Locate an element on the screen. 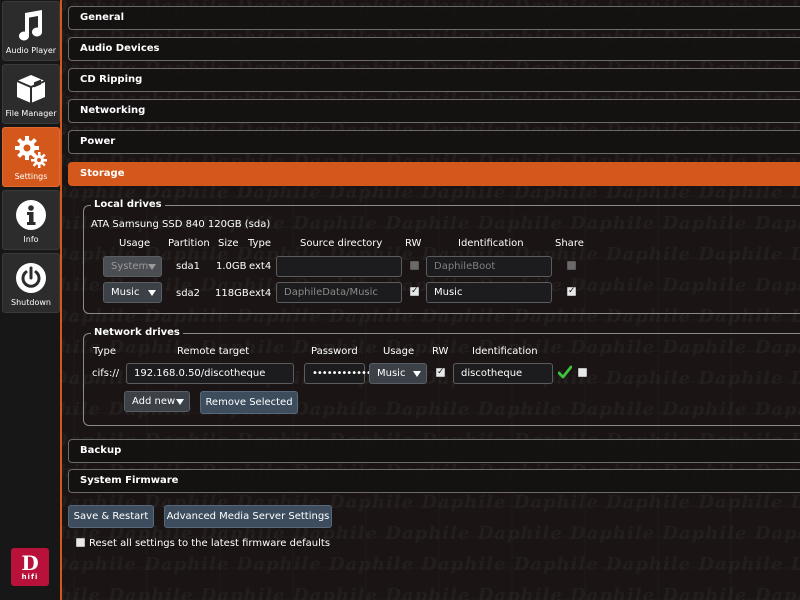 This screenshot has height=600, width=800. usage-select: System is located at coordinates (132, 266).